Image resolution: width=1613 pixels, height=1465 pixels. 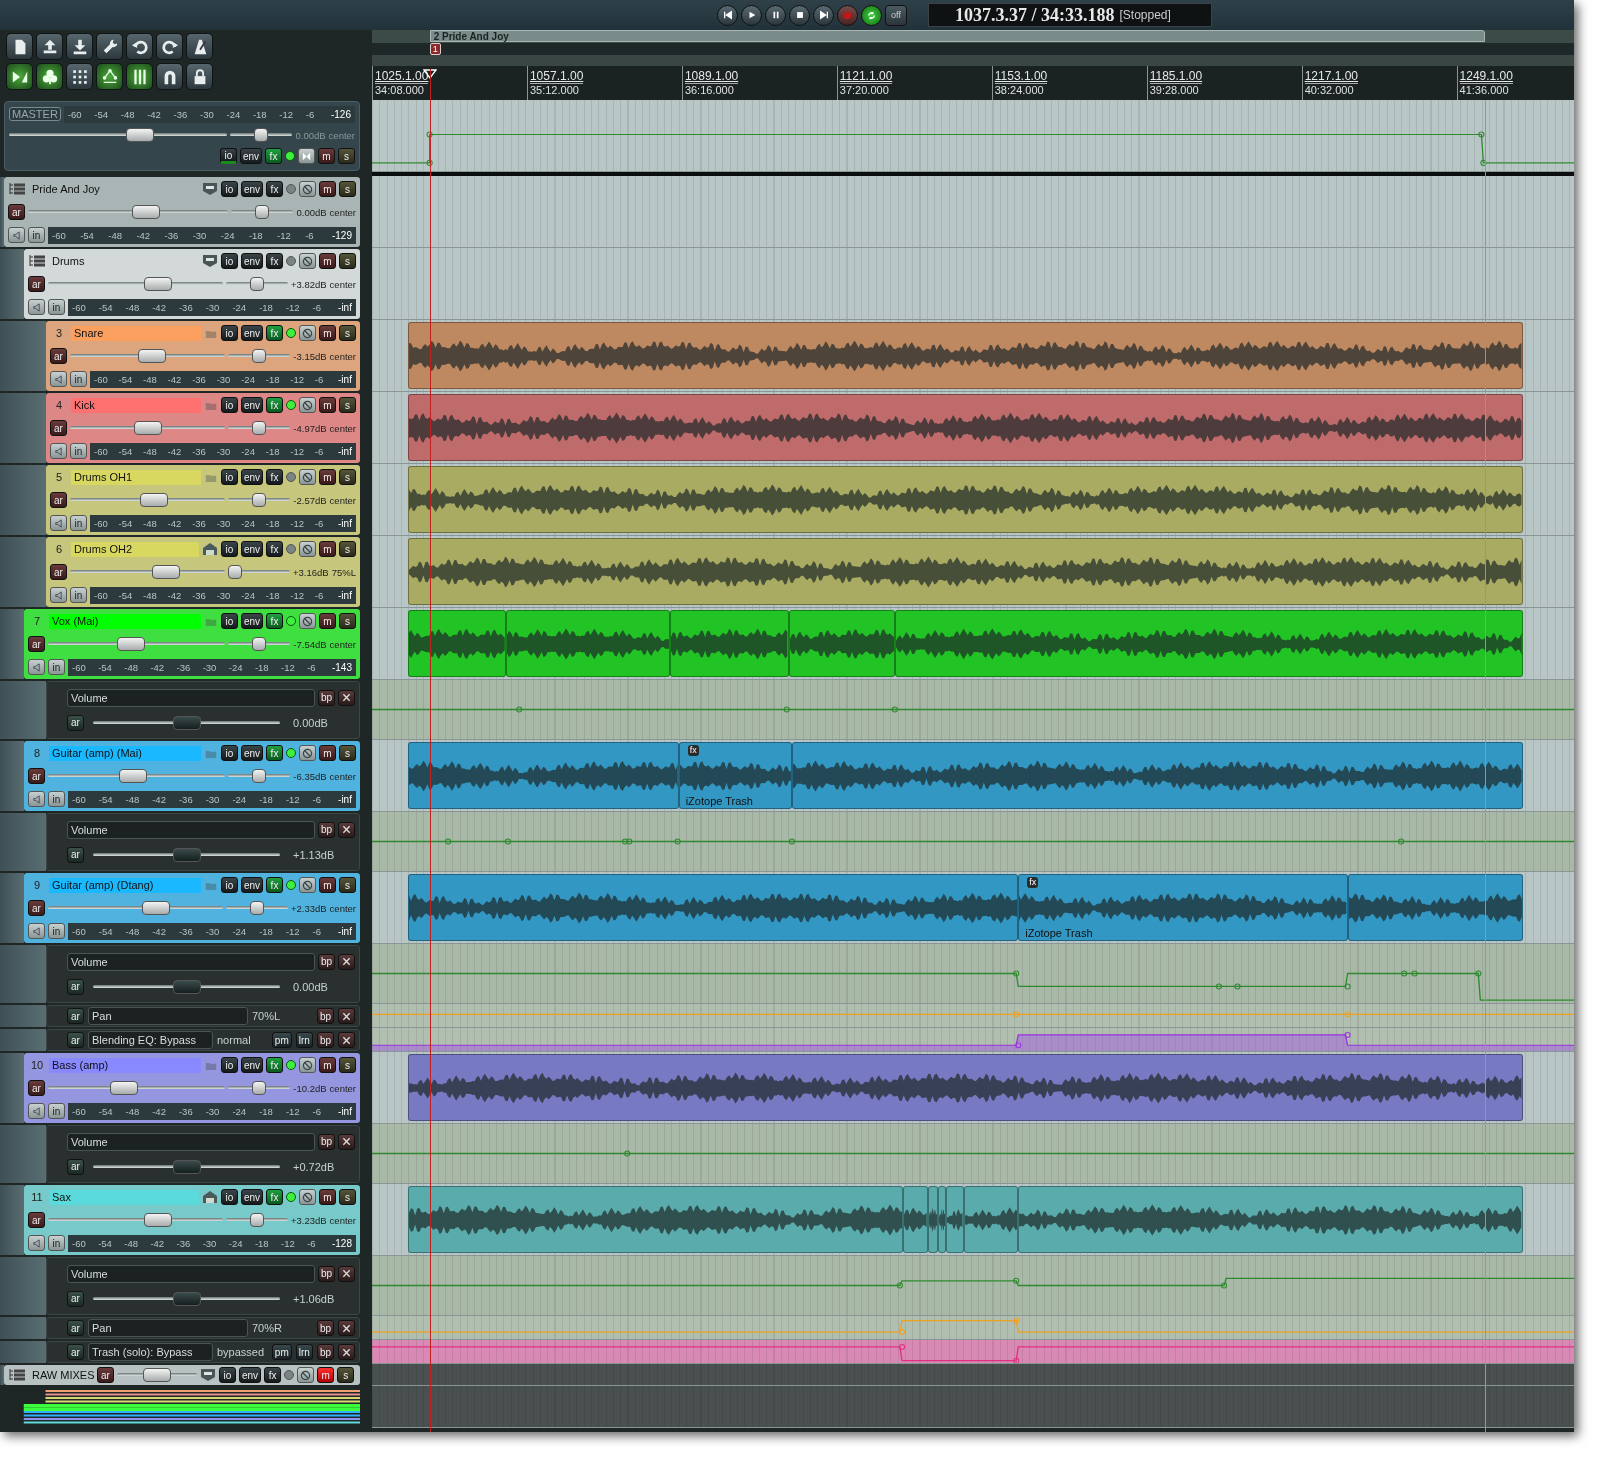 What do you see at coordinates (435, 49) in the screenshot?
I see `marker-flag: 1` at bounding box center [435, 49].